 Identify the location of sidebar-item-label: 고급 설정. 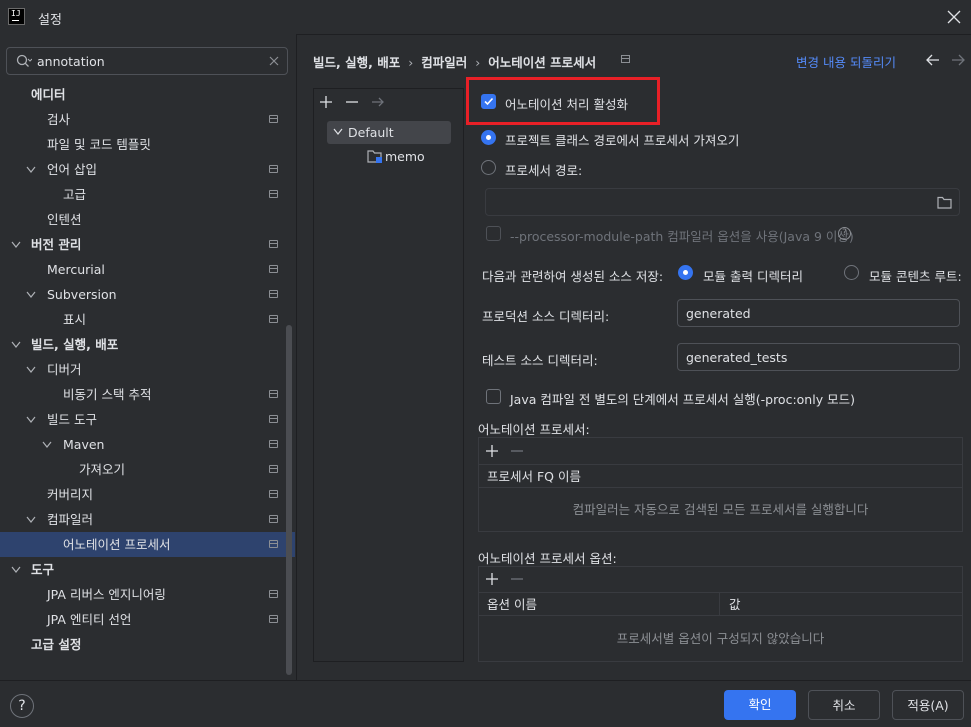
(56, 644).